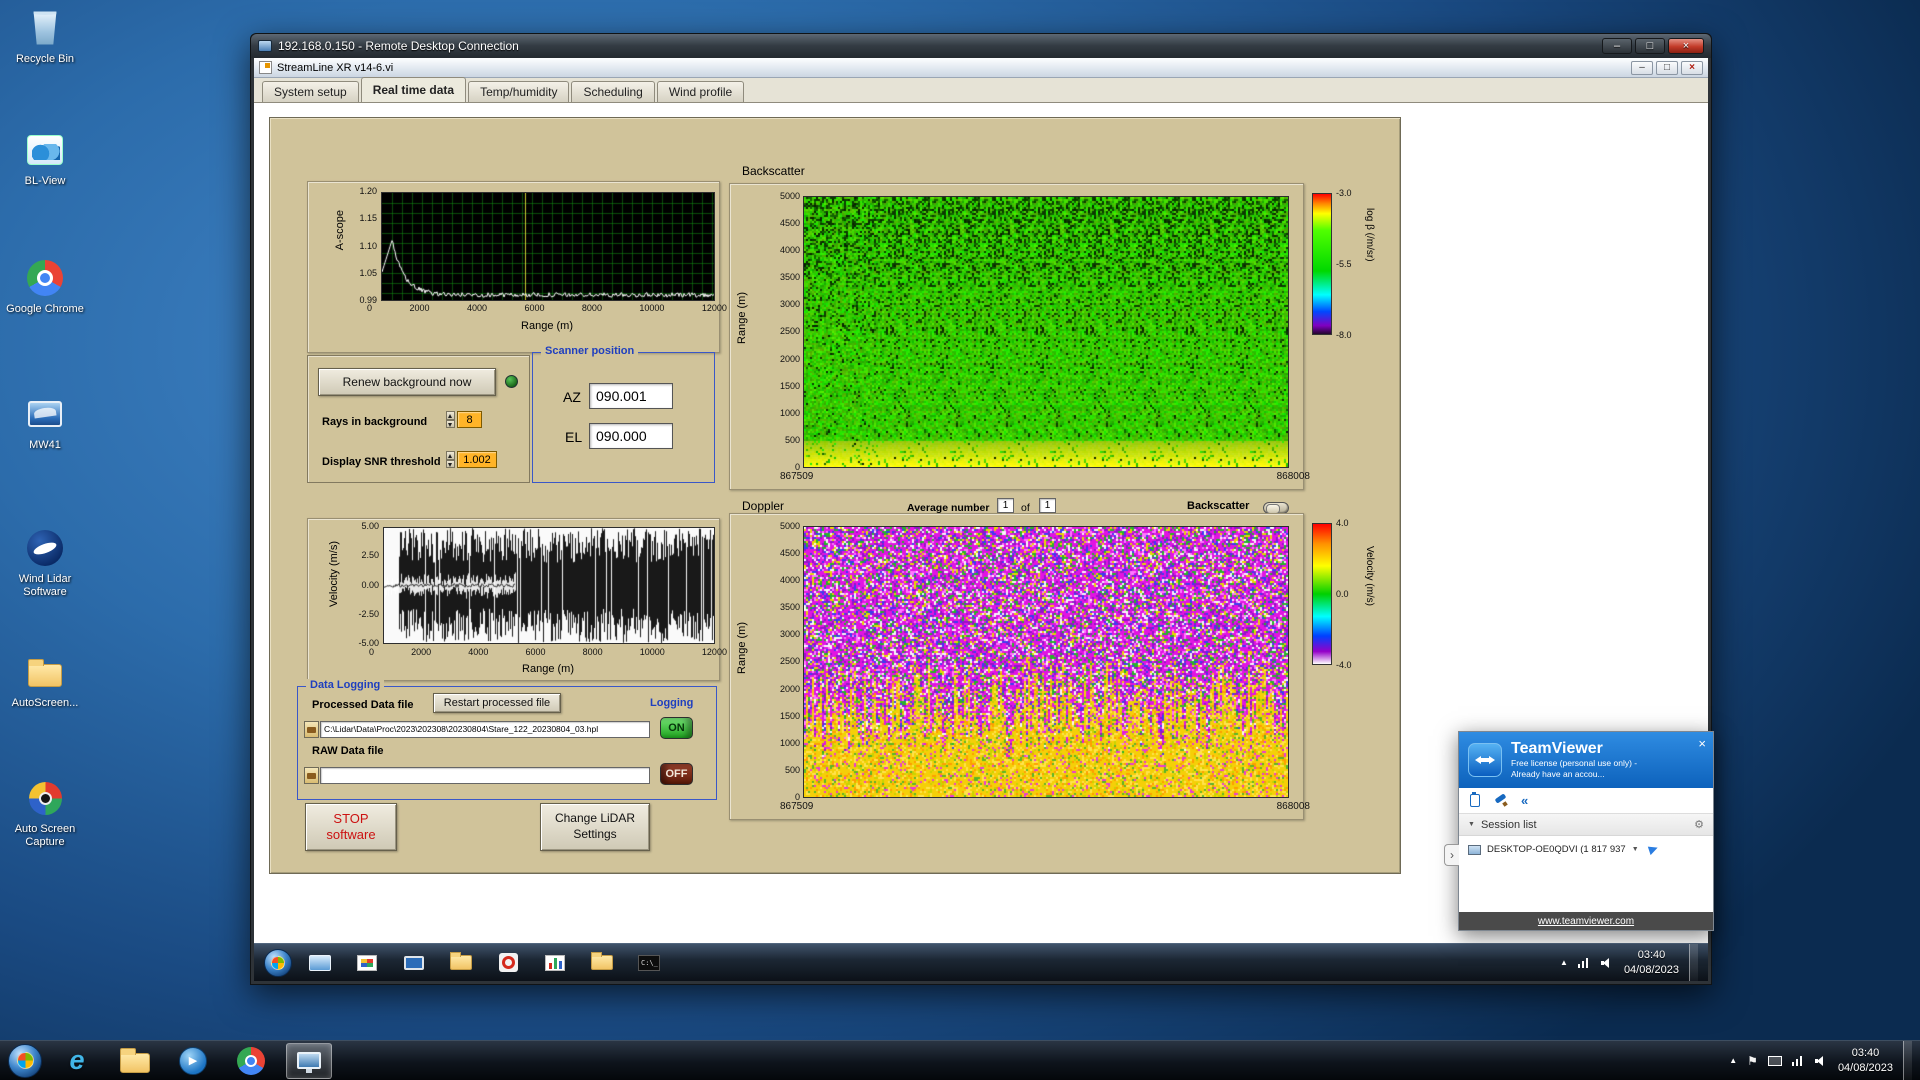 The width and height of the screenshot is (1920, 1080). What do you see at coordinates (789, 715) in the screenshot?
I see `tick-label: 1500` at bounding box center [789, 715].